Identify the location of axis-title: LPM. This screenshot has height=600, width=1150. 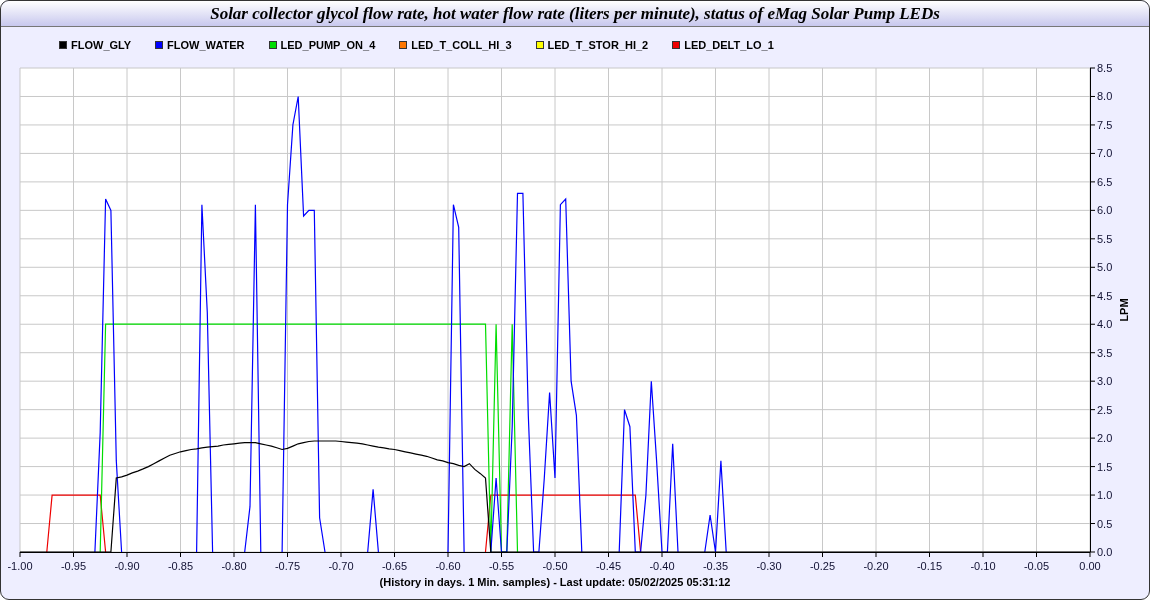
(1124, 310).